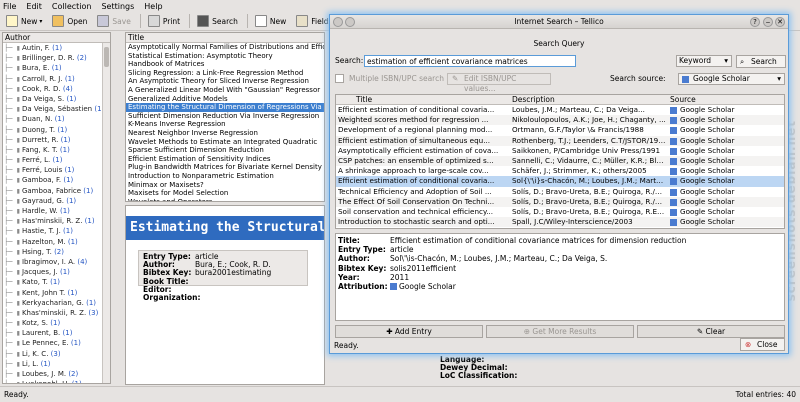  I want to click on list-item: ├─ ▮ Hastie, T. J. (1), so click(56, 231).